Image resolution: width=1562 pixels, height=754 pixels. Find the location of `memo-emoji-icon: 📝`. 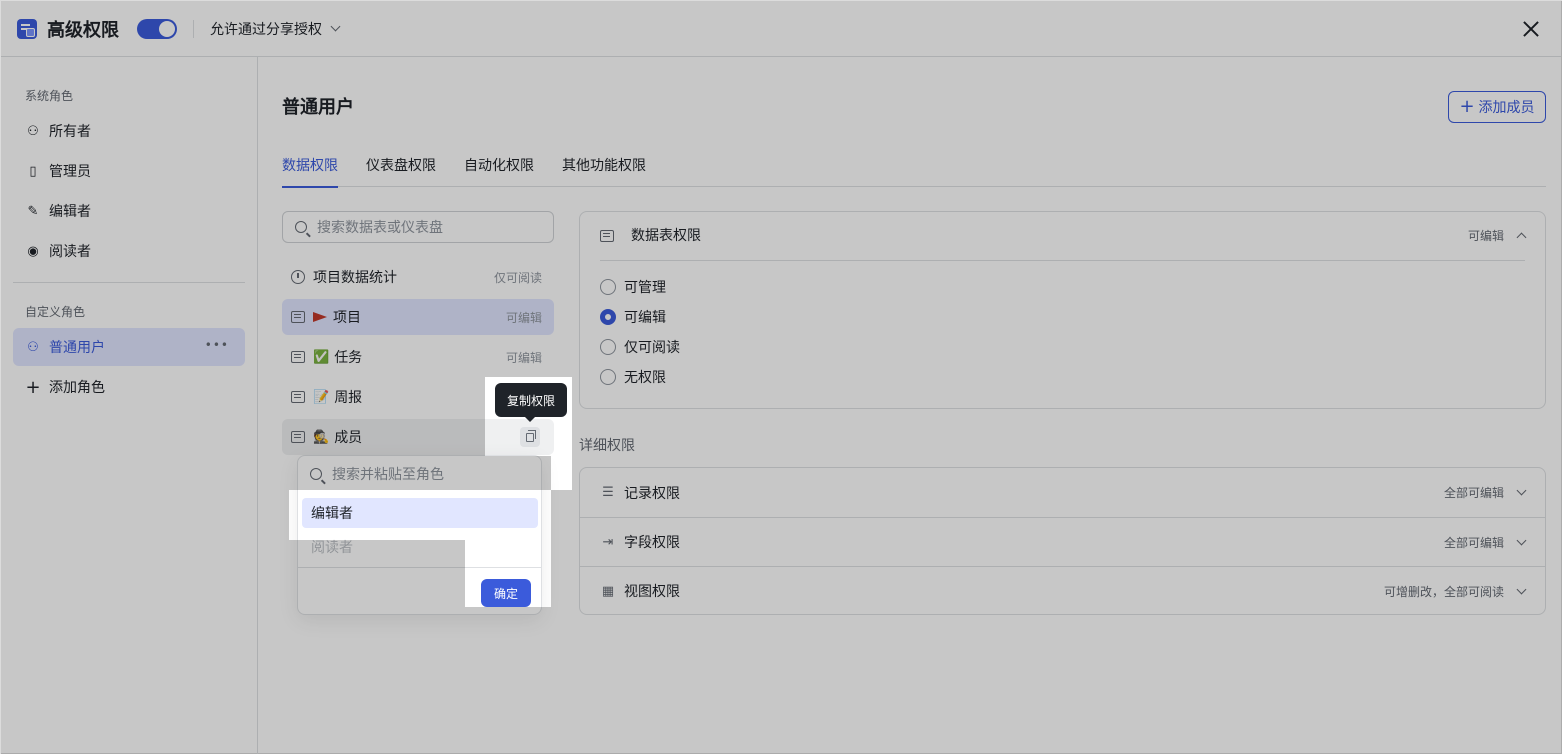

memo-emoji-icon: 📝 is located at coordinates (321, 397).